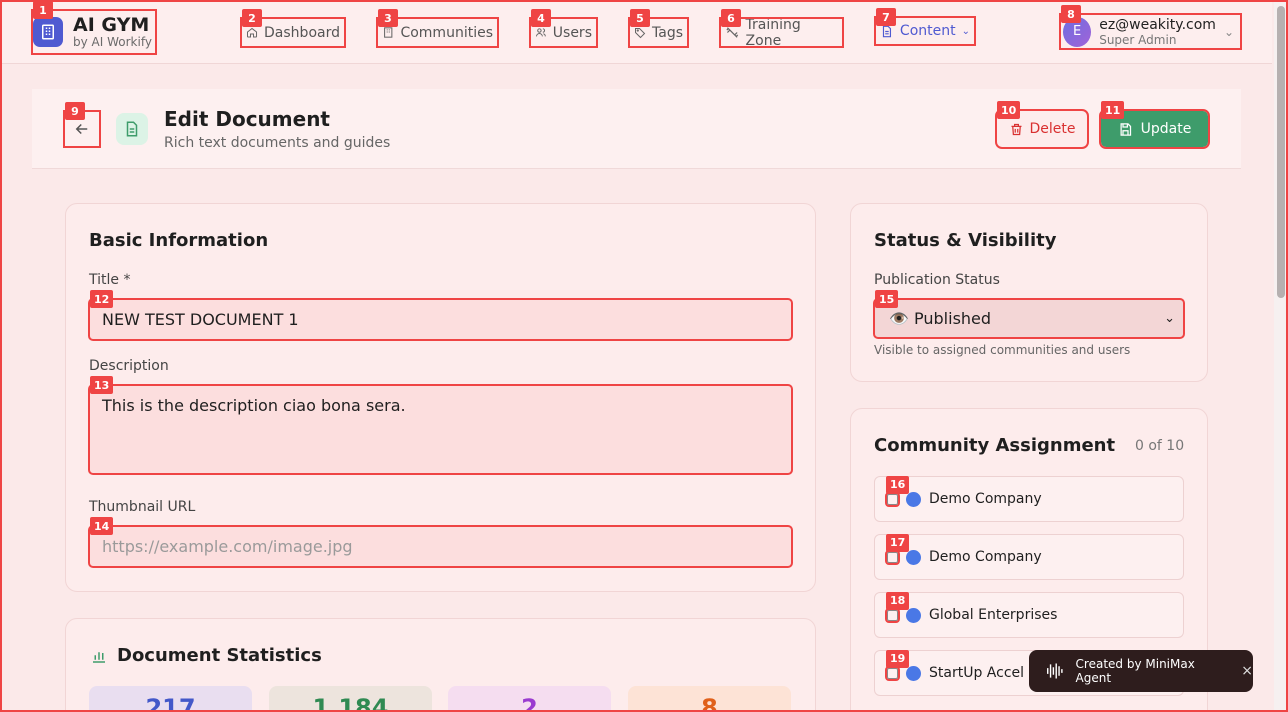 The image size is (1288, 712). I want to click on nav-tags: 5 Tags, so click(658, 28).